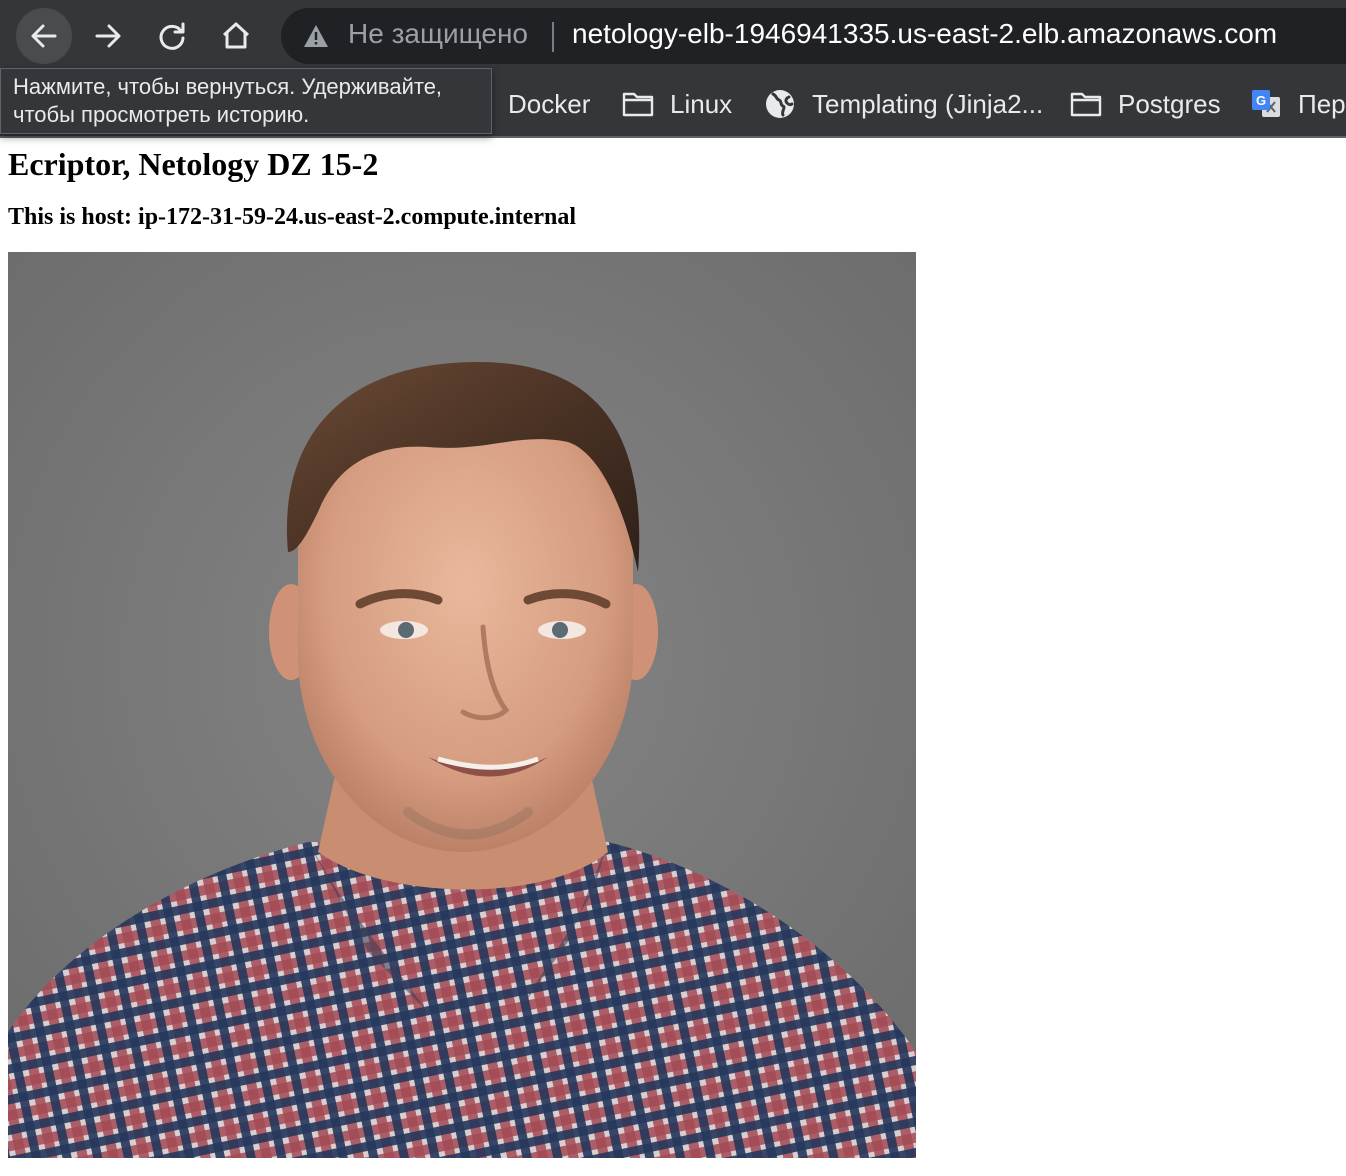  I want to click on home-button, so click(236, 36).